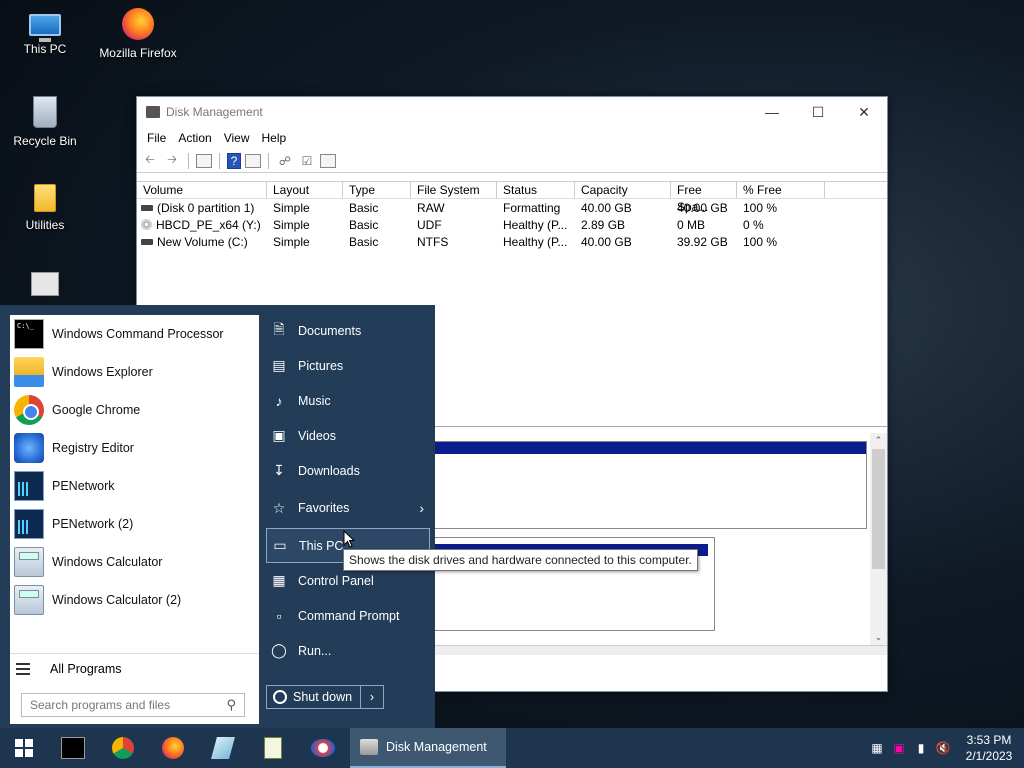 The width and height of the screenshot is (1024, 768). I want to click on column-file-system: File System, so click(454, 190).